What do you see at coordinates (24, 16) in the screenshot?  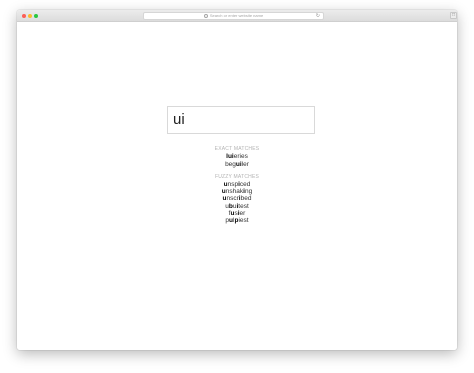 I see `close-window-button` at bounding box center [24, 16].